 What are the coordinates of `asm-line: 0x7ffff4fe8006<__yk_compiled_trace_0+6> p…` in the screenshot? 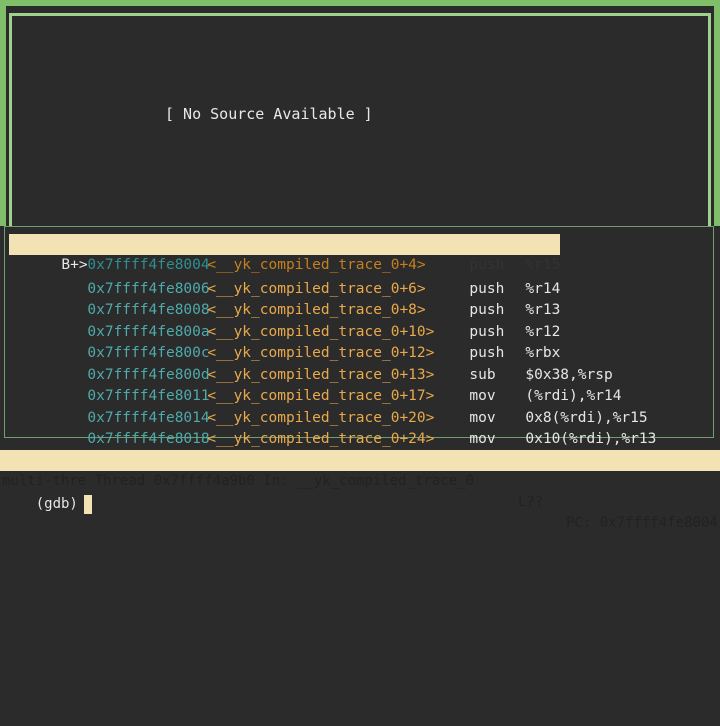 It's located at (284, 277).